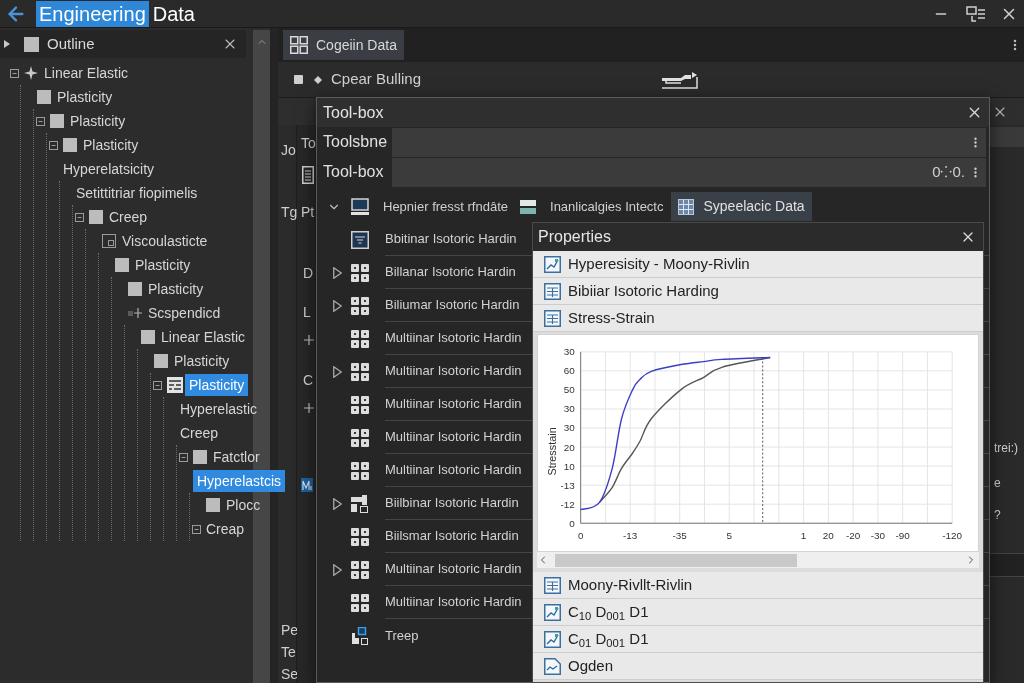 The width and height of the screenshot is (1024, 683). Describe the element at coordinates (679, 536) in the screenshot. I see `x-axis-label: -35` at that location.